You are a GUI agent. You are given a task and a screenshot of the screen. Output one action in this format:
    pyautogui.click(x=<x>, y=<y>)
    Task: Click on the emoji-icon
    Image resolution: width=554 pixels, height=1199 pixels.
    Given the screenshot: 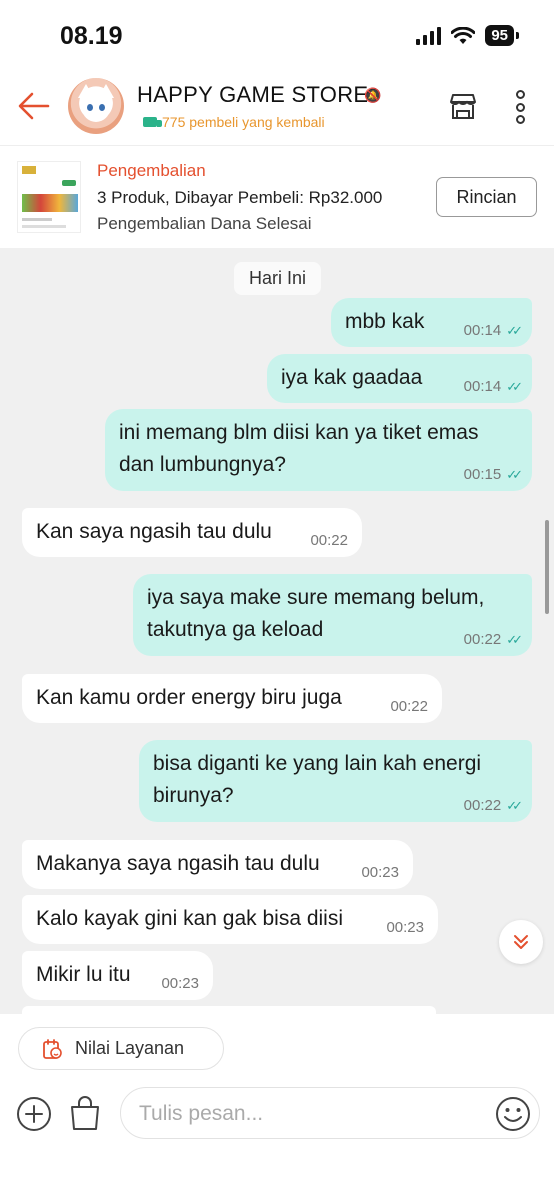 What is the action you would take?
    pyautogui.click(x=513, y=1114)
    